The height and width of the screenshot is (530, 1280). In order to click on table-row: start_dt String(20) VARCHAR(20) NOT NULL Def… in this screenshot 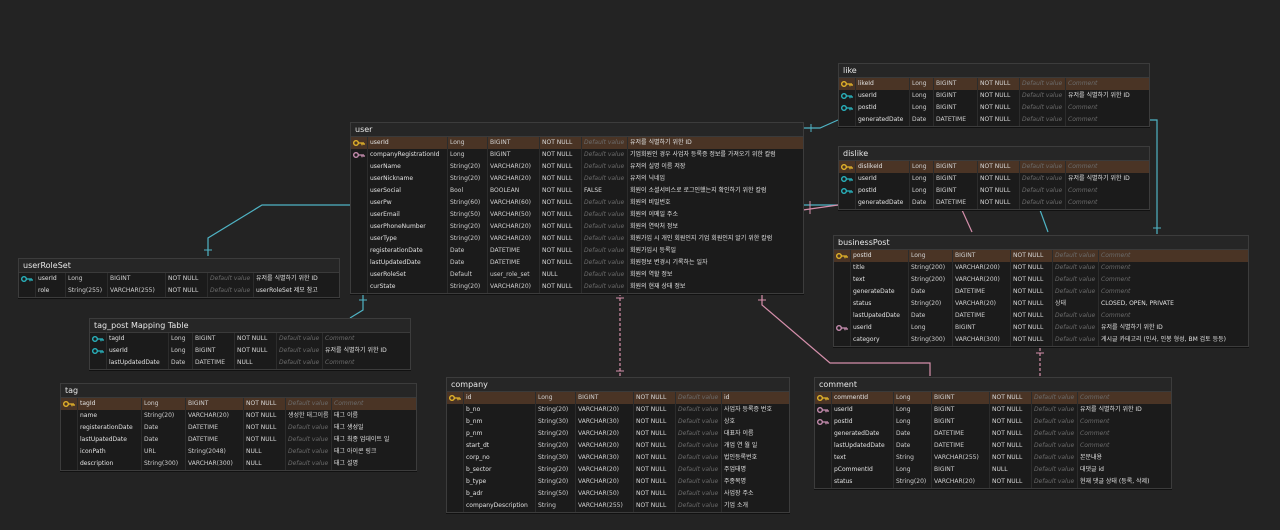, I will do `click(618, 446)`.